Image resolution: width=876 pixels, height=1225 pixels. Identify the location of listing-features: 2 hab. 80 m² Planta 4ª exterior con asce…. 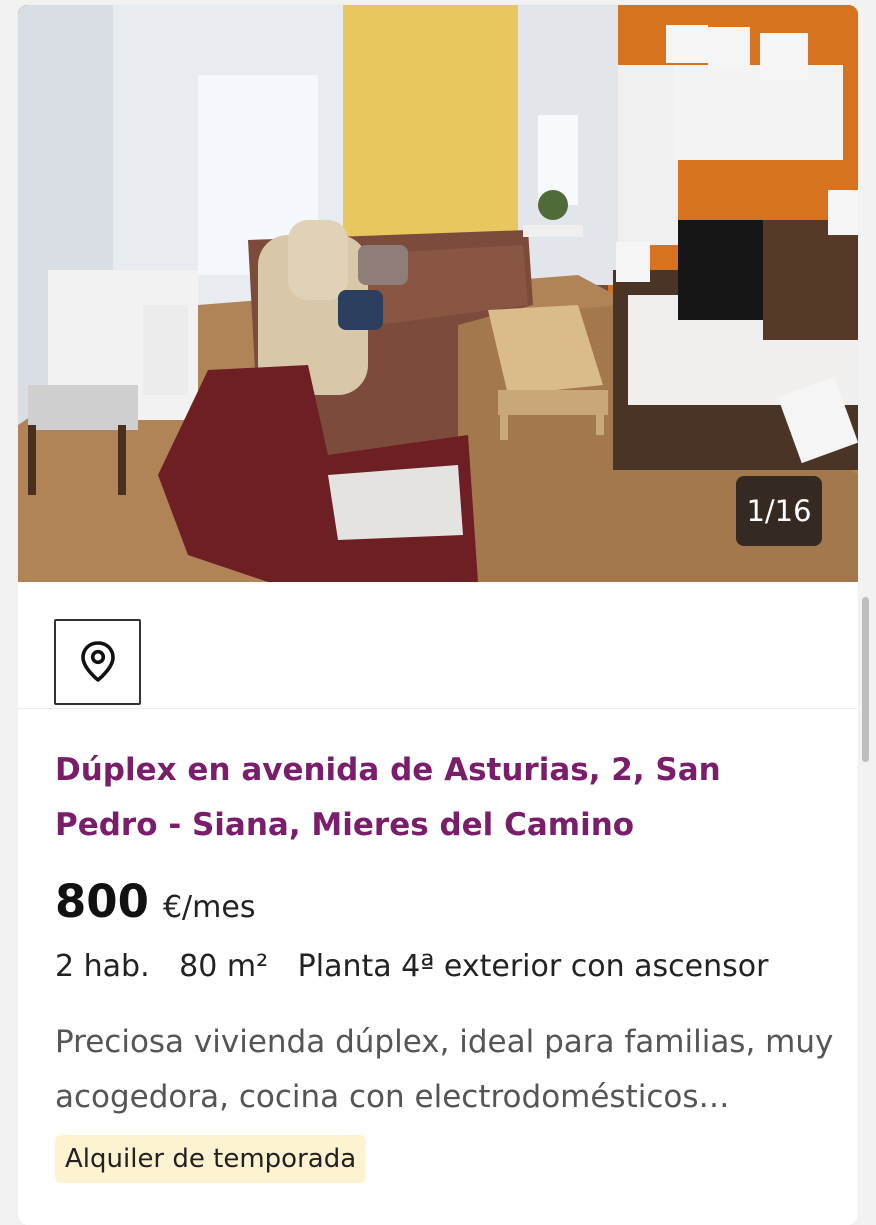
(421, 966).